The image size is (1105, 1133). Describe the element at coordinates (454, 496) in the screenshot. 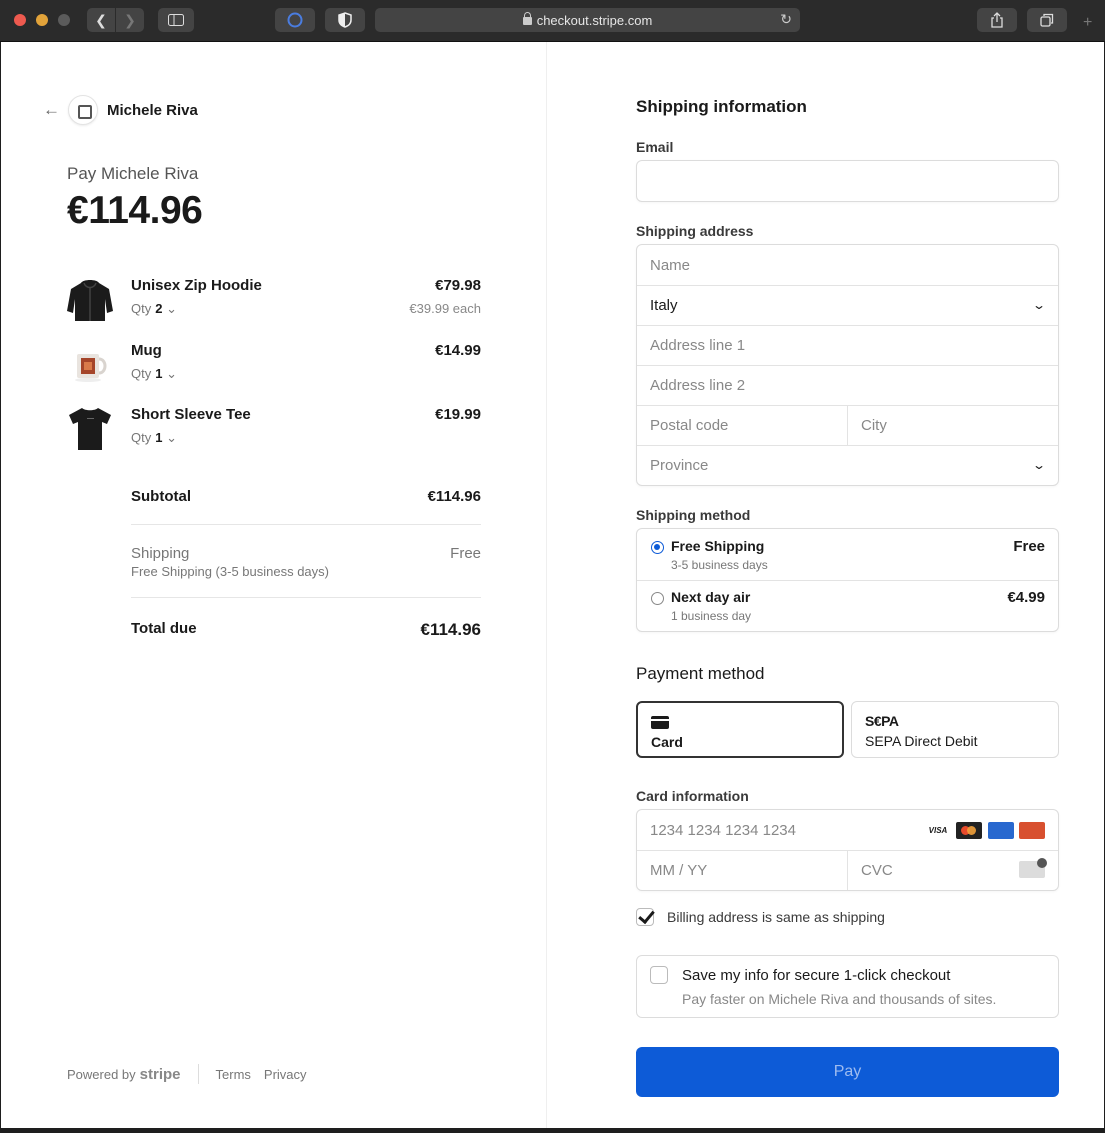

I see `subtotal-value: €114.96` at that location.